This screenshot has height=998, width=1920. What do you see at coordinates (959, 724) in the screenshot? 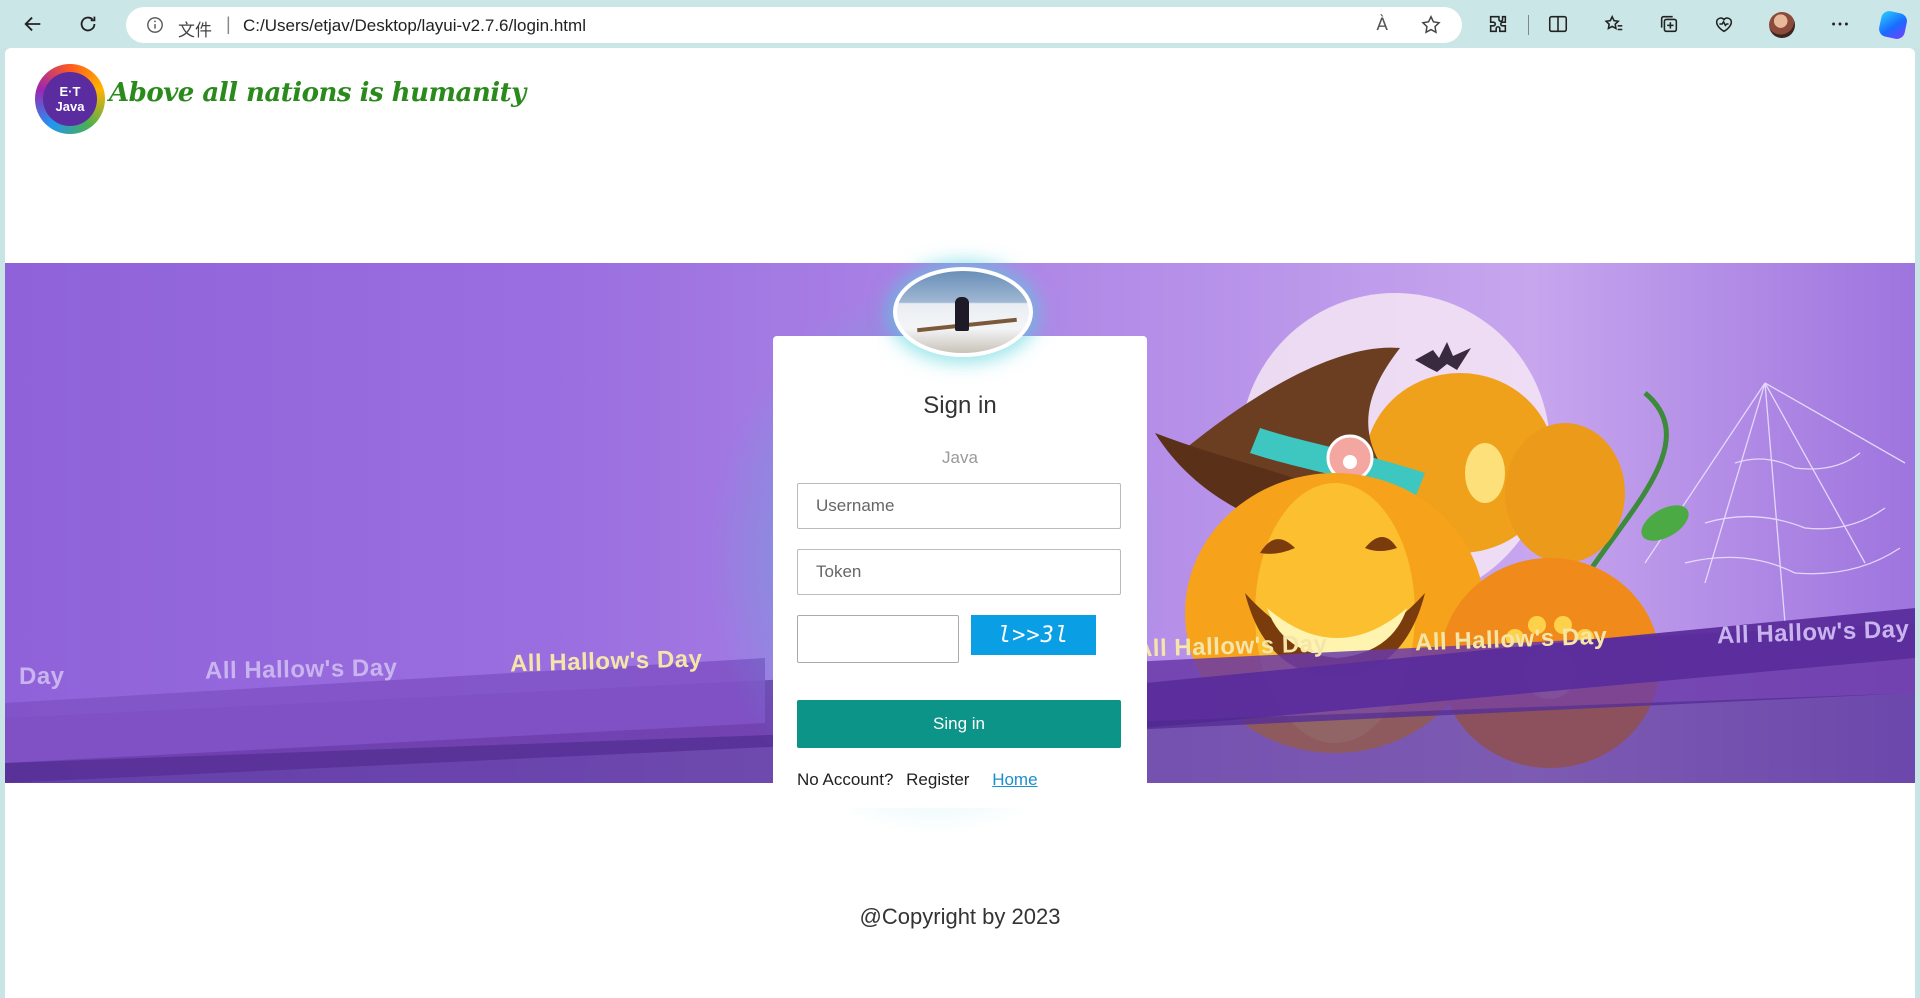
I see `sign-in-button: Sing in` at bounding box center [959, 724].